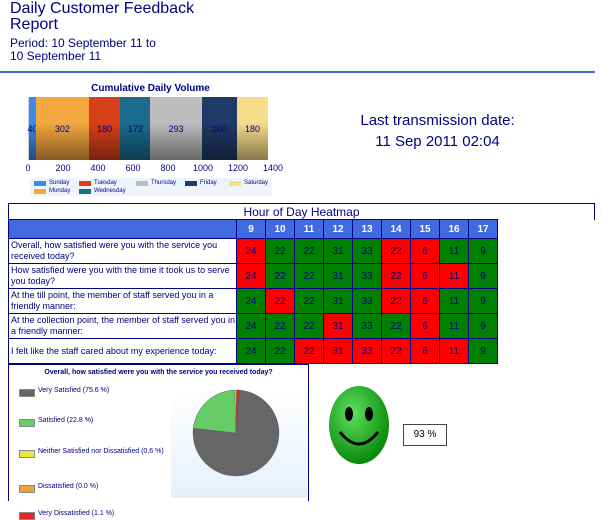  I want to click on hour-header: 17, so click(483, 229).